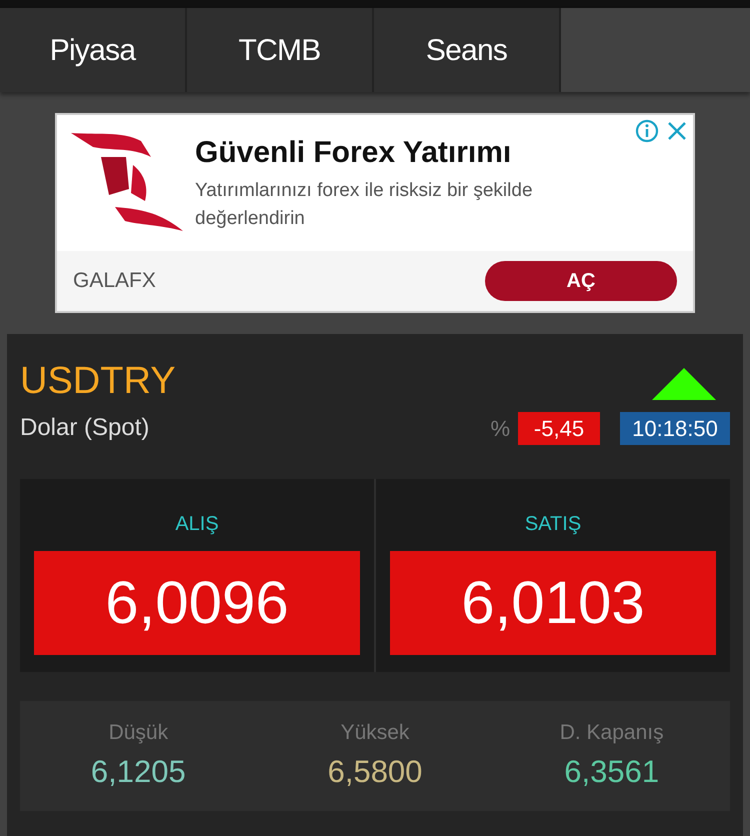 The height and width of the screenshot is (836, 750). Describe the element at coordinates (467, 50) in the screenshot. I see `tab: Seans` at that location.